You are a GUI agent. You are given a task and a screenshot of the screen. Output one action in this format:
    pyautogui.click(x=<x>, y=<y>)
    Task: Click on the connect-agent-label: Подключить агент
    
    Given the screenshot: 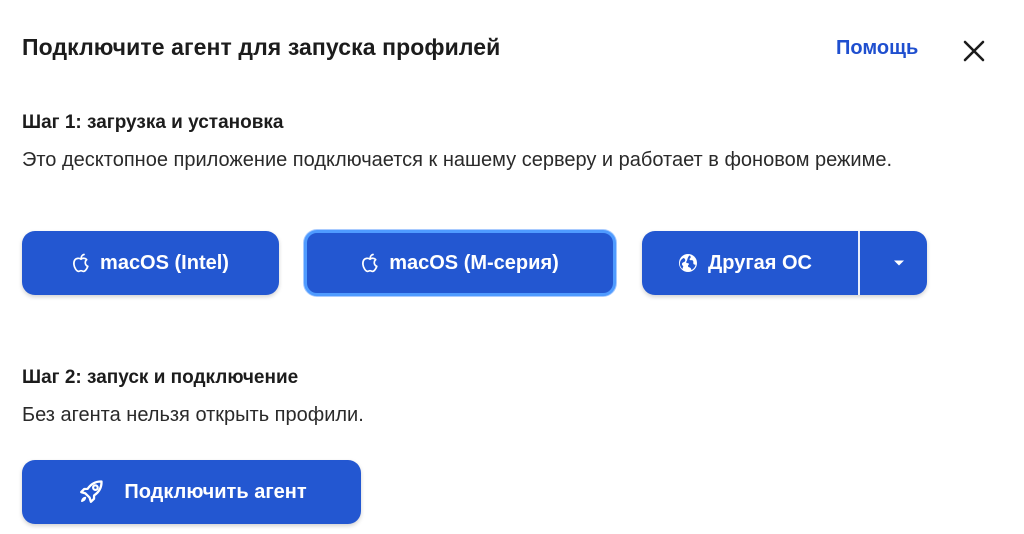 What is the action you would take?
    pyautogui.click(x=215, y=491)
    